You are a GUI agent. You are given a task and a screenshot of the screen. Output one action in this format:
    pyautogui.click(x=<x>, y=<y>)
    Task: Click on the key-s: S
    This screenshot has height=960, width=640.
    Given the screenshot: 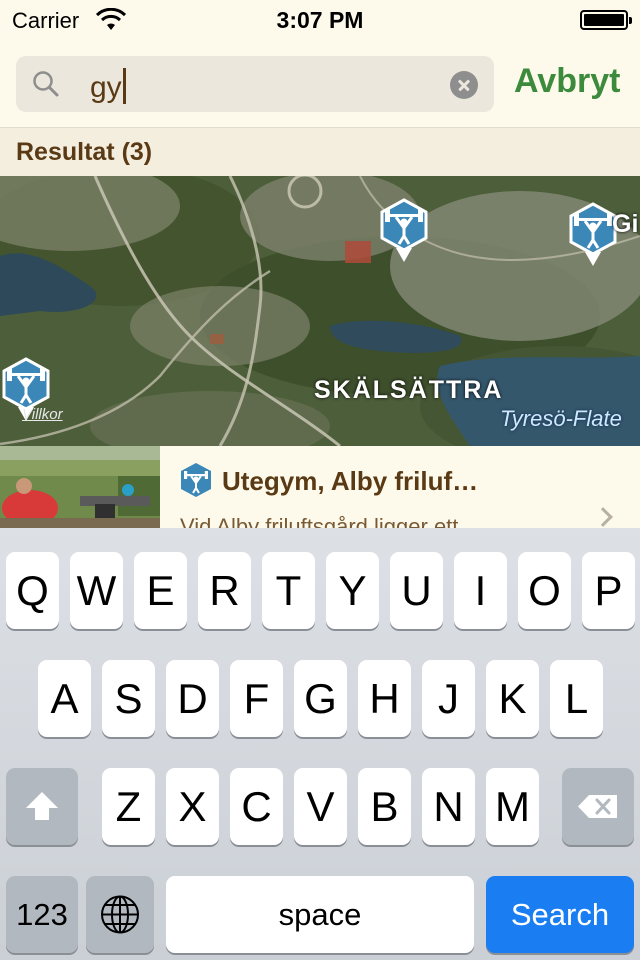 What is the action you would take?
    pyautogui.click(x=128, y=698)
    